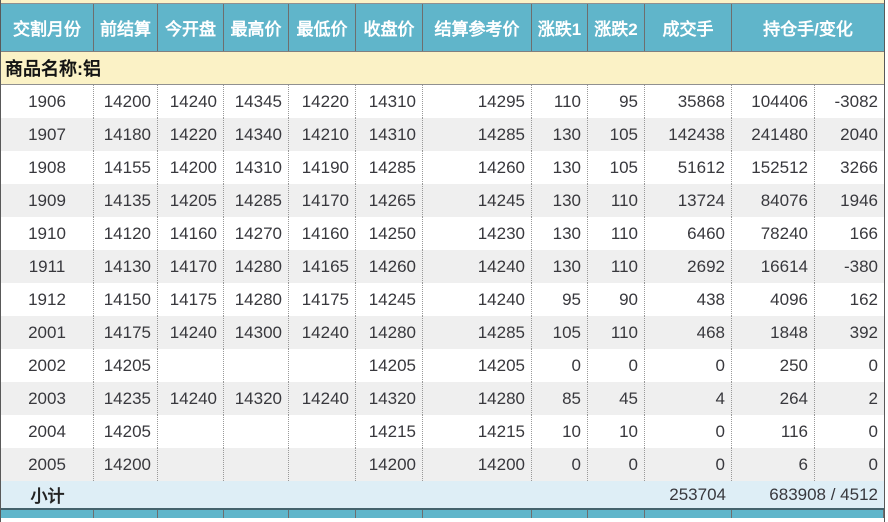 The height and width of the screenshot is (522, 888). What do you see at coordinates (322, 299) in the screenshot?
I see `cell-low: 14175` at bounding box center [322, 299].